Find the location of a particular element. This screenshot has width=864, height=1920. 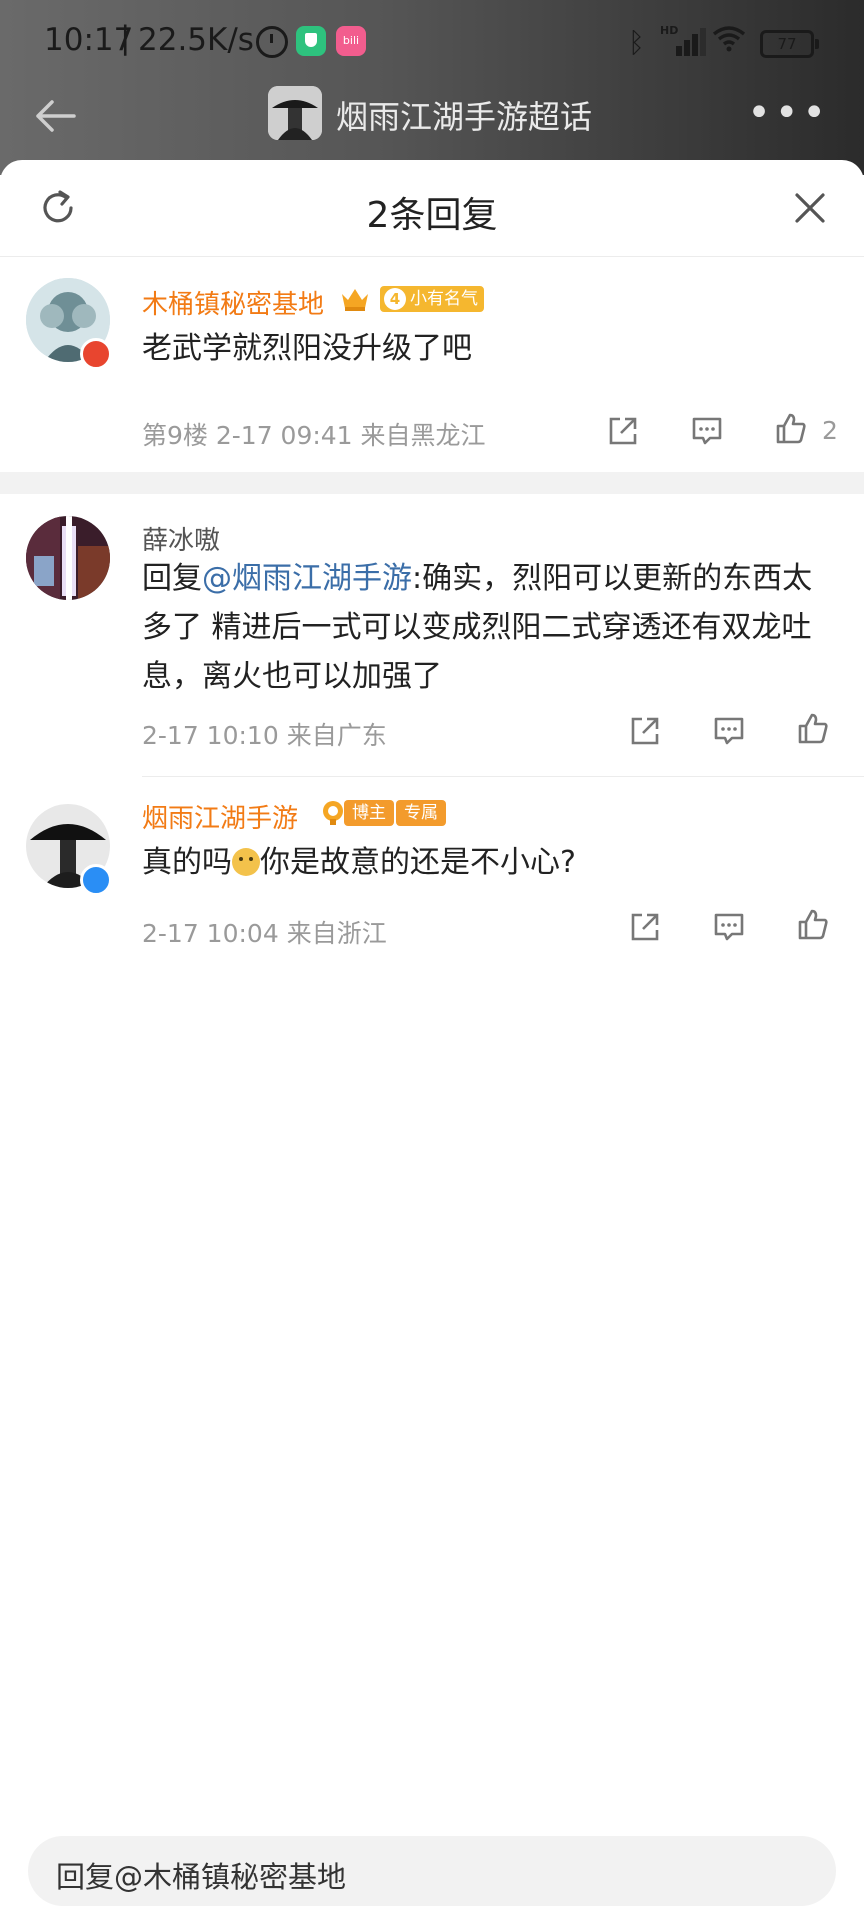

fan-level-badge: 4 小有名气 is located at coordinates (432, 299).